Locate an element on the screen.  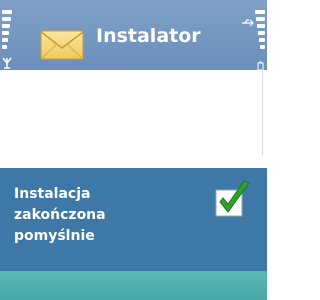
confirmation-message: Instalacja zakończona pomyślnie is located at coordinates (60, 215).